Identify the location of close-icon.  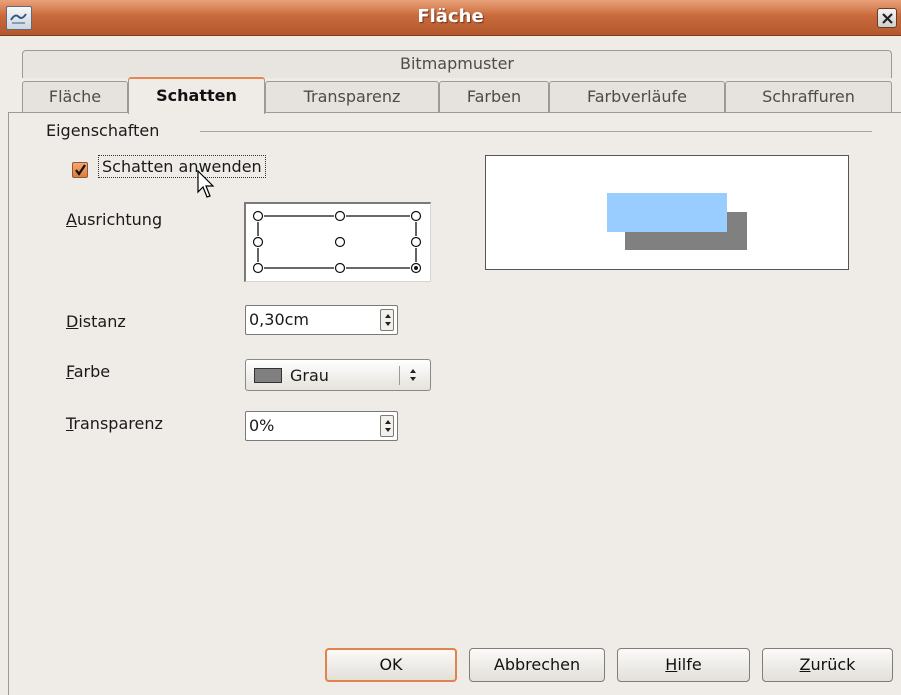
(887, 18).